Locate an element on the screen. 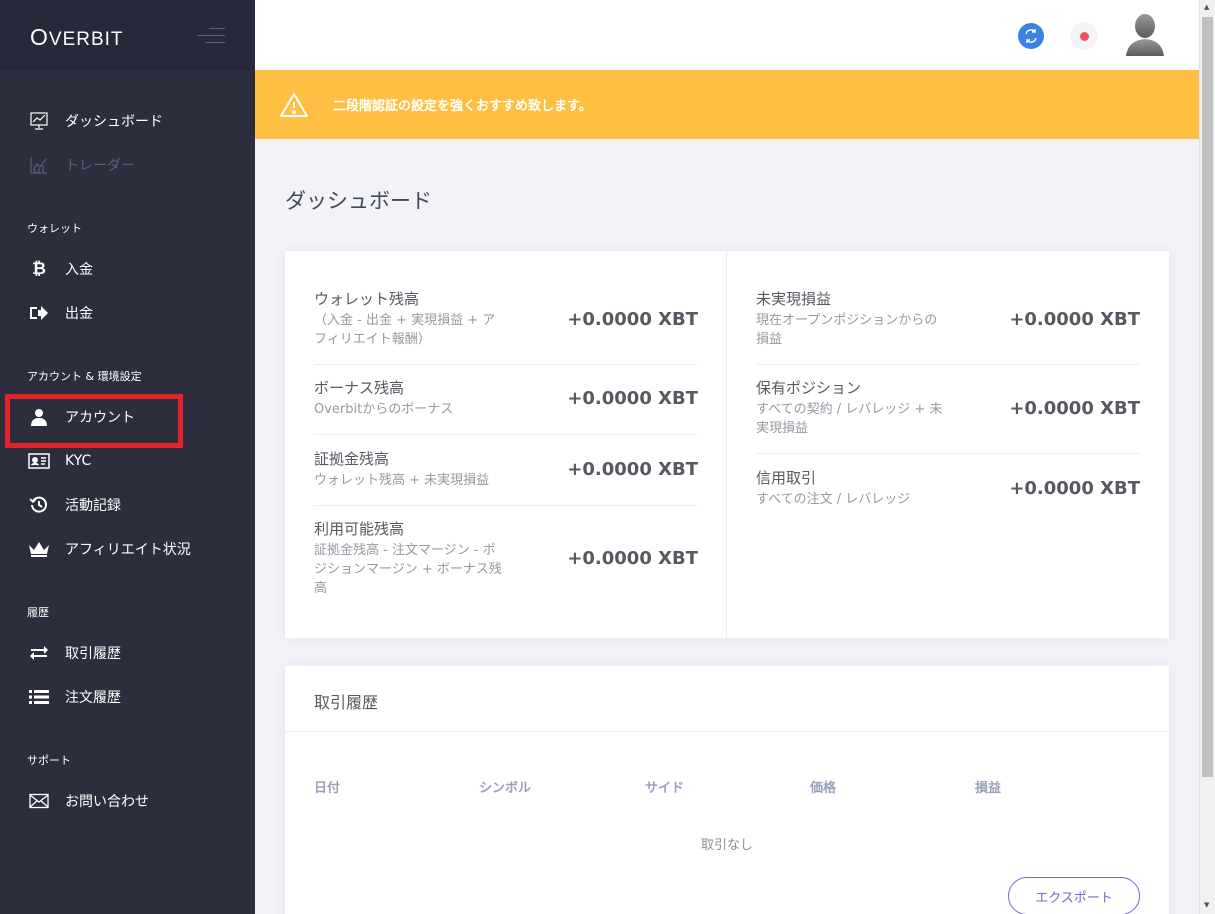 The image size is (1215, 914). sidebar-section-wallet: ウォレット is located at coordinates (54, 228).